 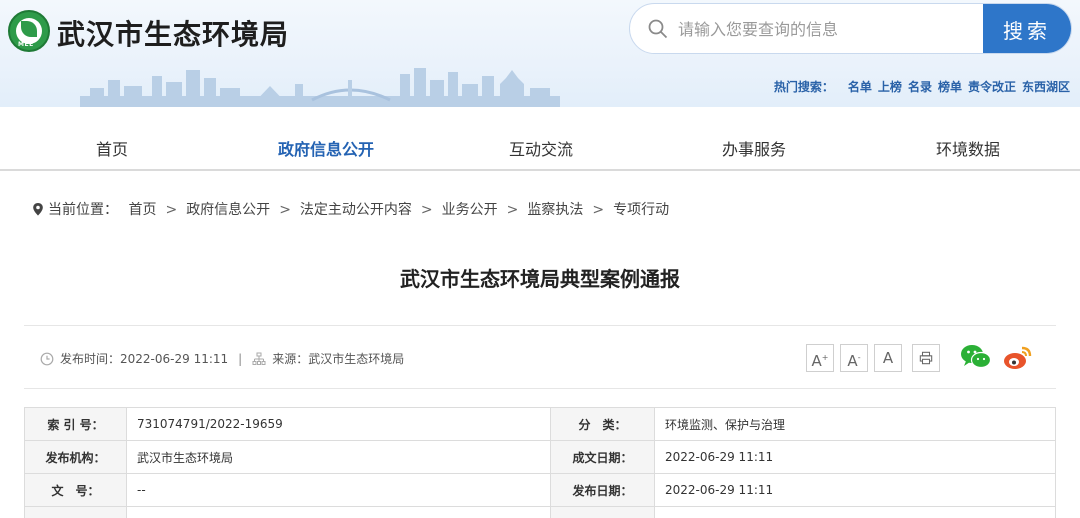 What do you see at coordinates (83, 210) in the screenshot?
I see `breadcrumb-label: 当前位置：` at bounding box center [83, 210].